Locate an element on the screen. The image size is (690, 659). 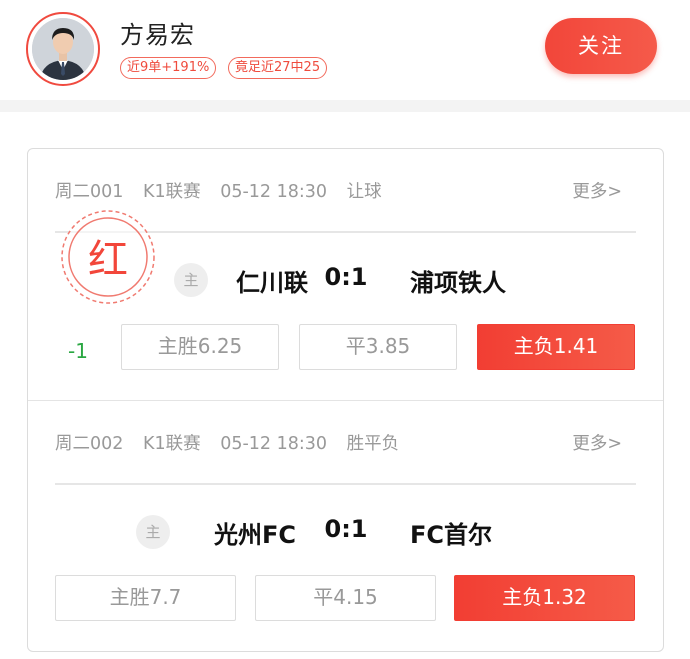
section-divider is located at coordinates (345, 106).